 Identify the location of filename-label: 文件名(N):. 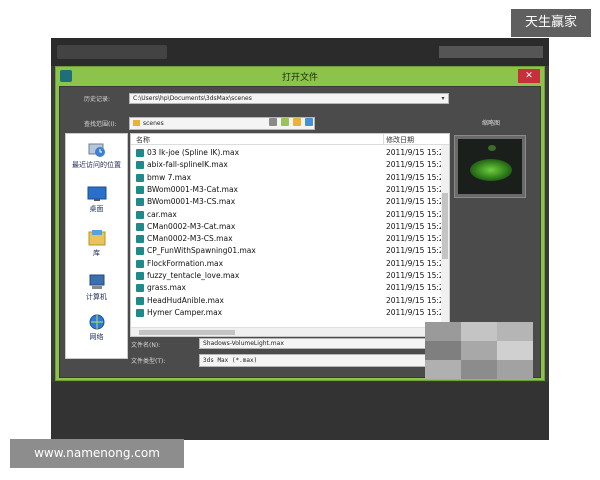
(146, 345).